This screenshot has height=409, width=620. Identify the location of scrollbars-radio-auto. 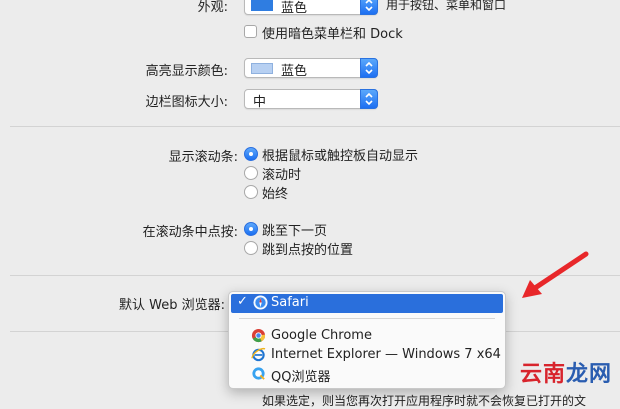
(251, 154).